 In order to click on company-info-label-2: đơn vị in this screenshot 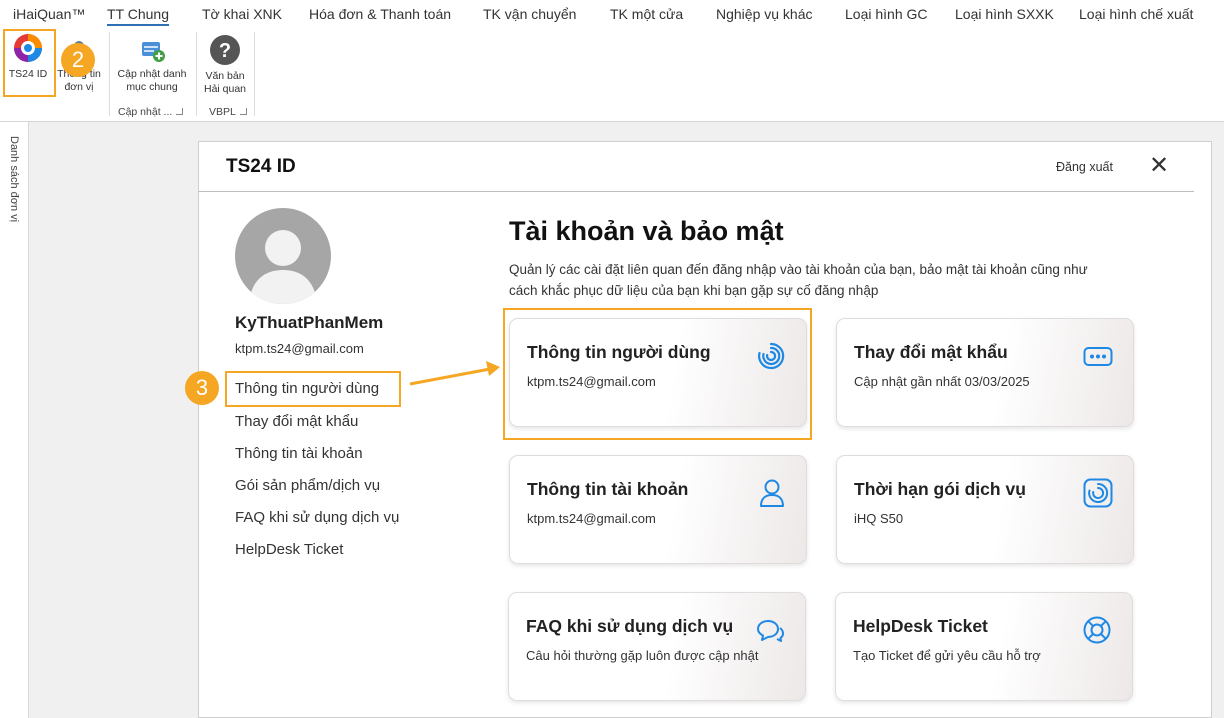, I will do `click(79, 87)`.